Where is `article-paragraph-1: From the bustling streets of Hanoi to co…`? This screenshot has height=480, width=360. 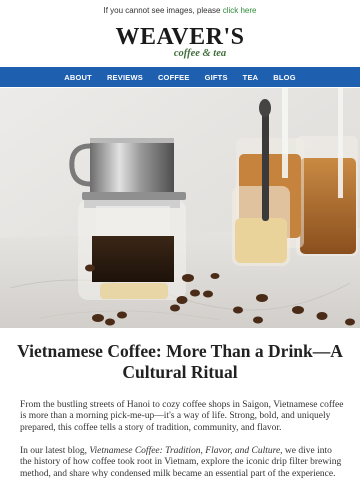
article-paragraph-1: From the bustling streets of Hanoi to co… is located at coordinates (182, 416).